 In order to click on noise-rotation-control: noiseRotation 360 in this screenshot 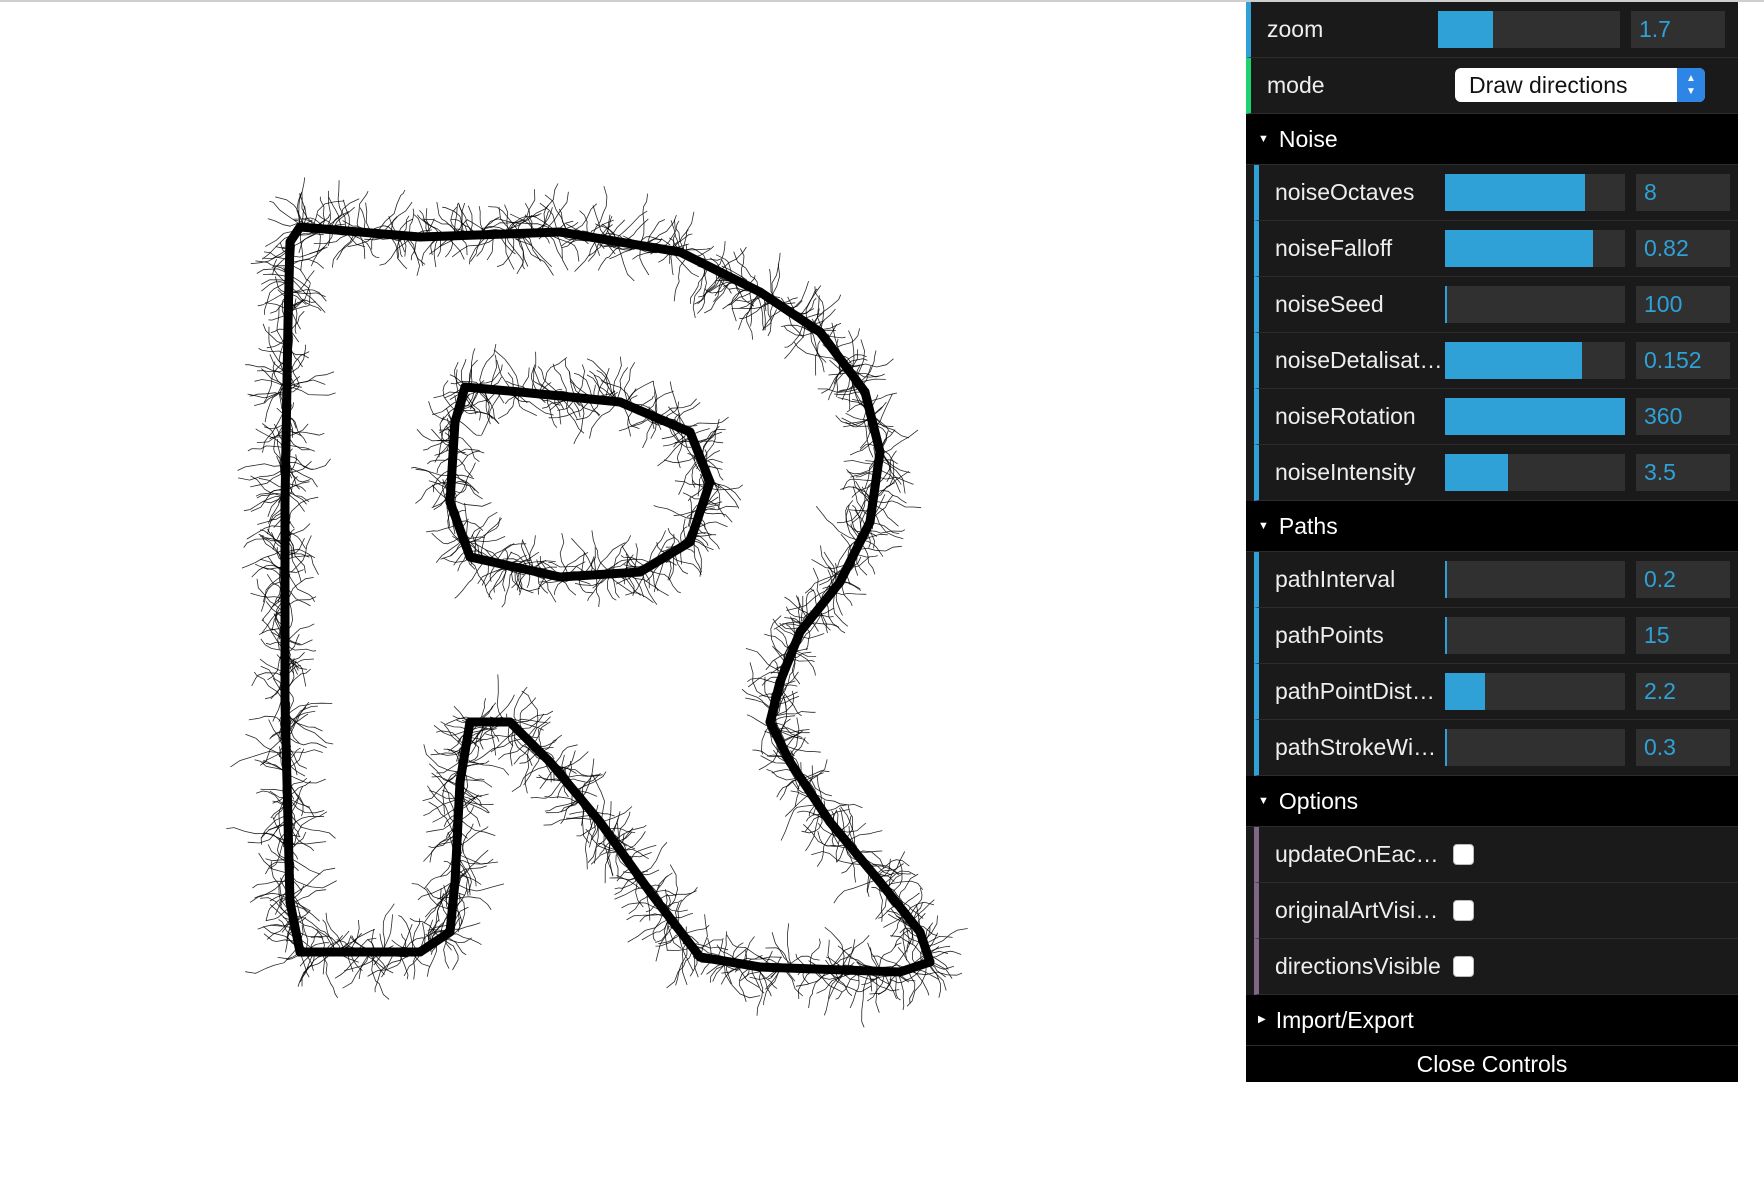, I will do `click(1496, 417)`.